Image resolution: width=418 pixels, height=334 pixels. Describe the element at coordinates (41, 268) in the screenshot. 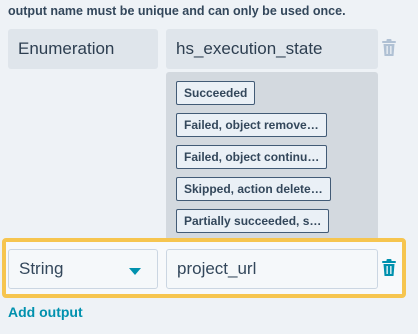

I see `output-type-value: String` at that location.